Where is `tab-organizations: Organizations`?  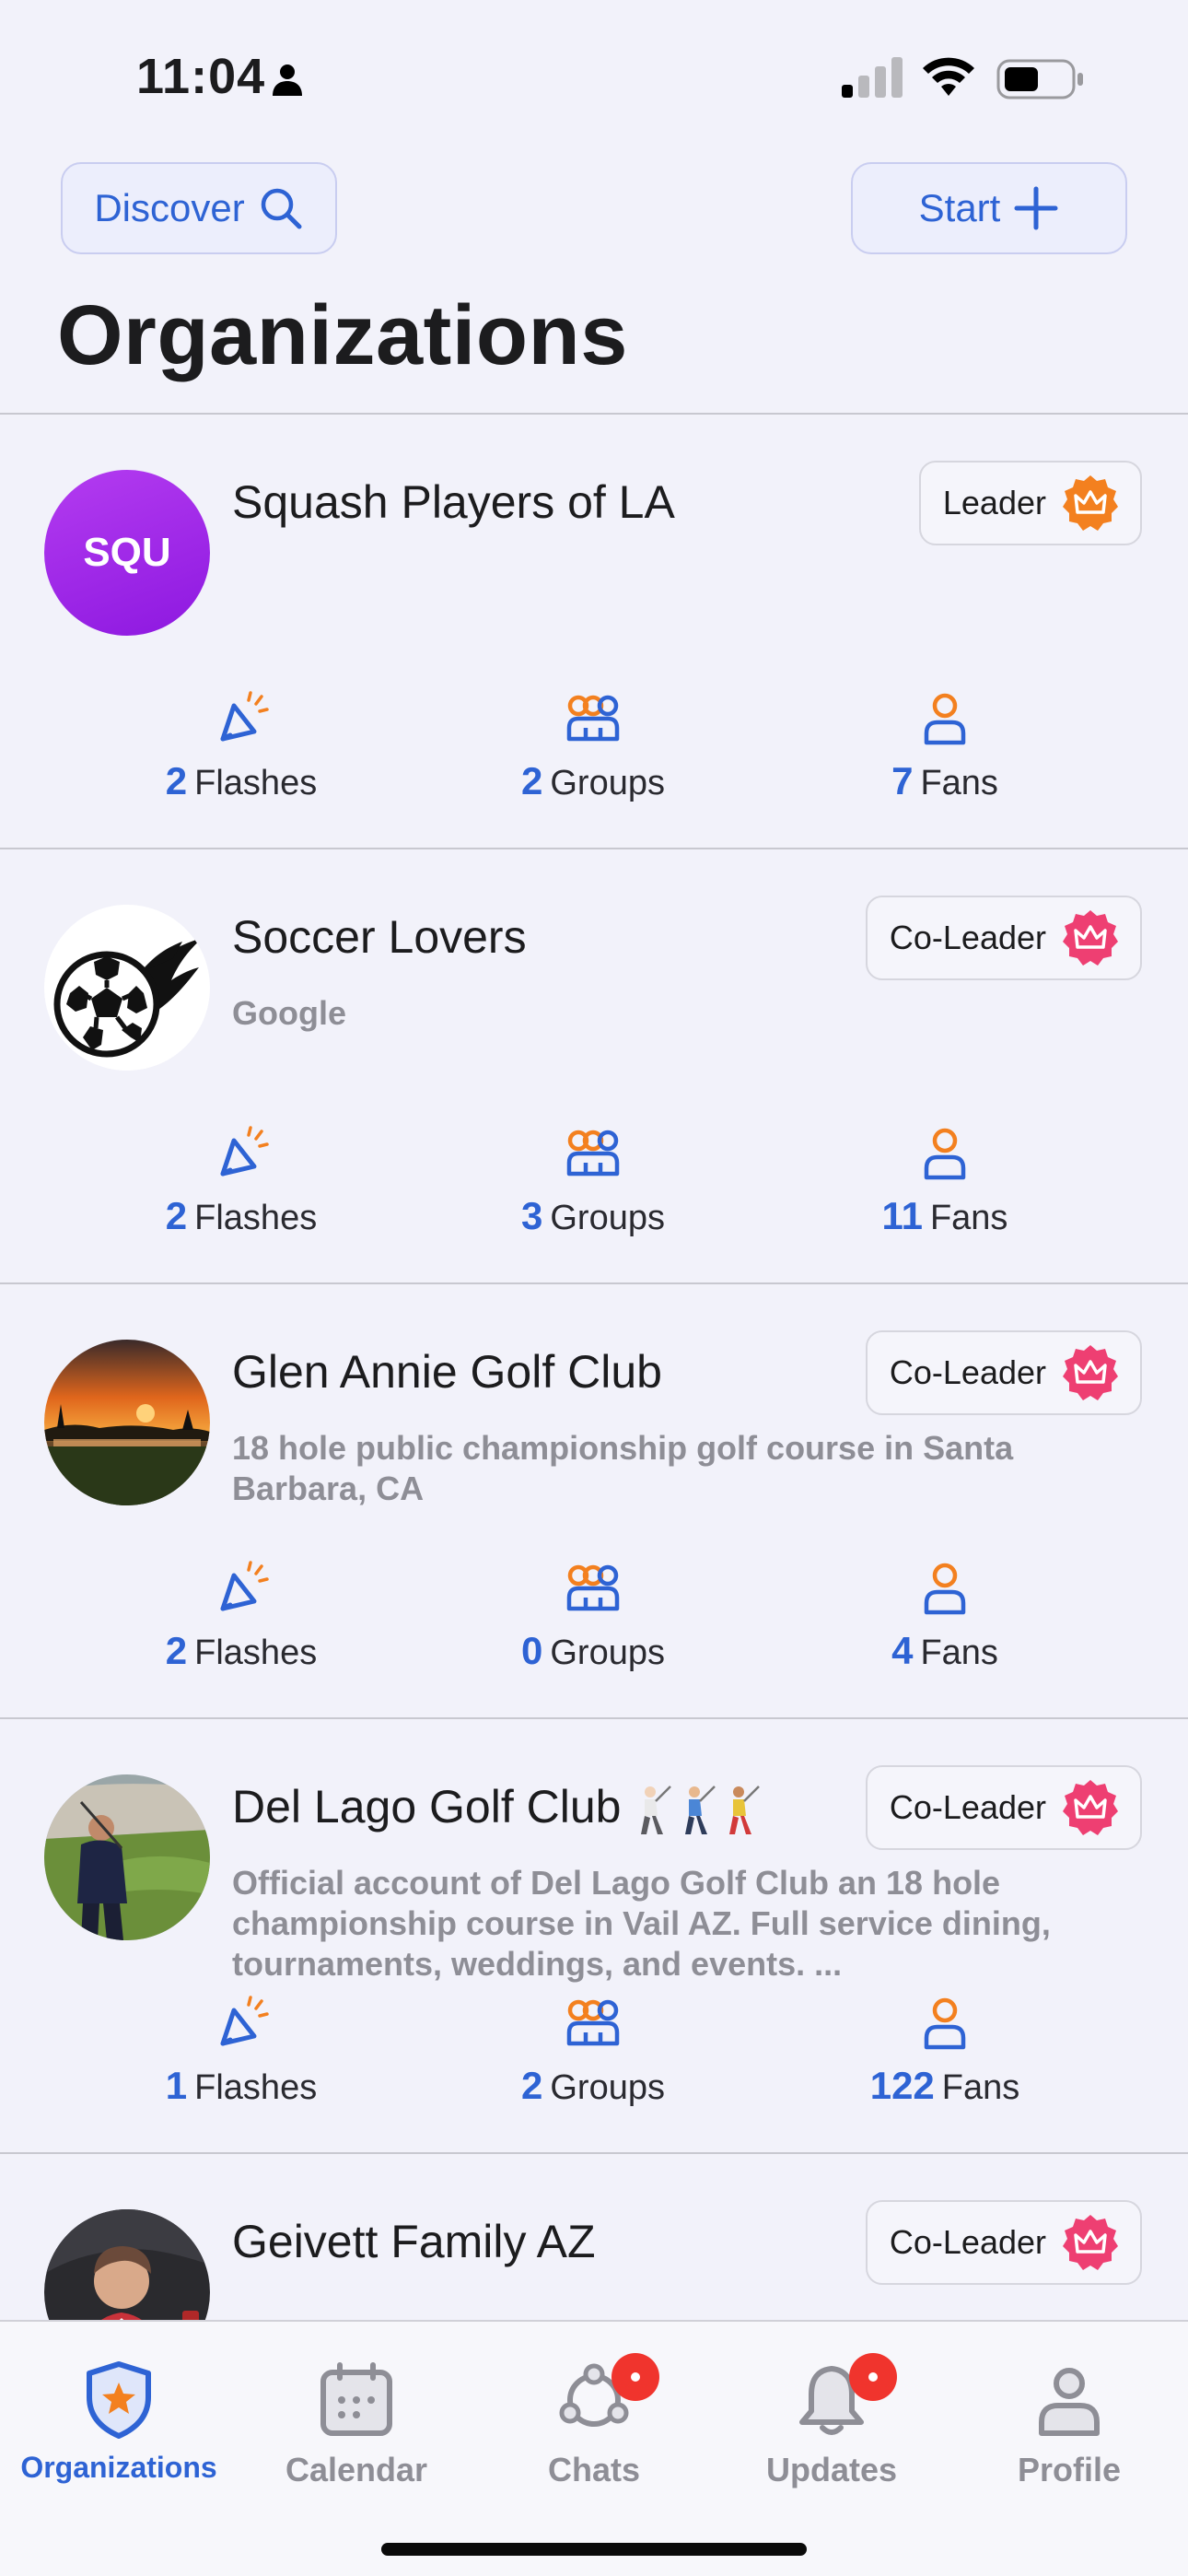
tab-organizations: Organizations is located at coordinates (119, 2422).